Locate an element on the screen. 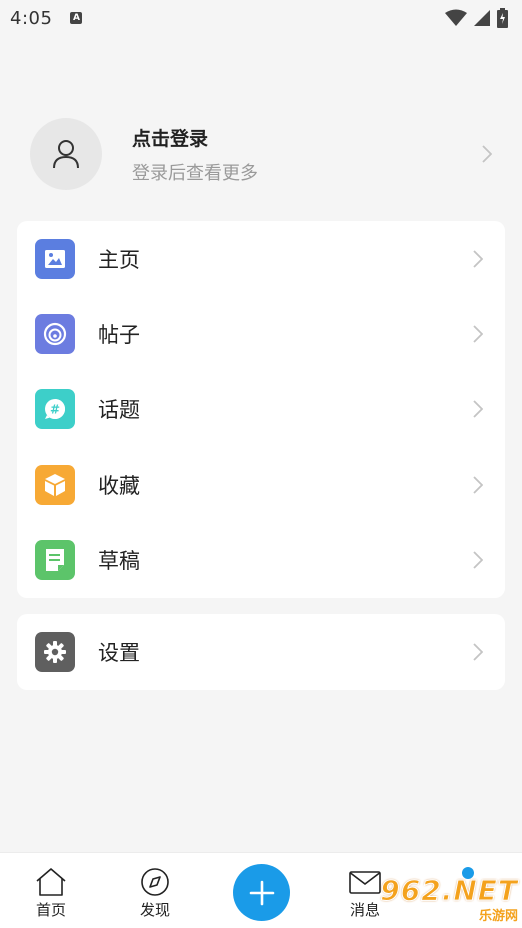 This screenshot has height=928, width=522. menu-item-label: 设置 is located at coordinates (119, 653).